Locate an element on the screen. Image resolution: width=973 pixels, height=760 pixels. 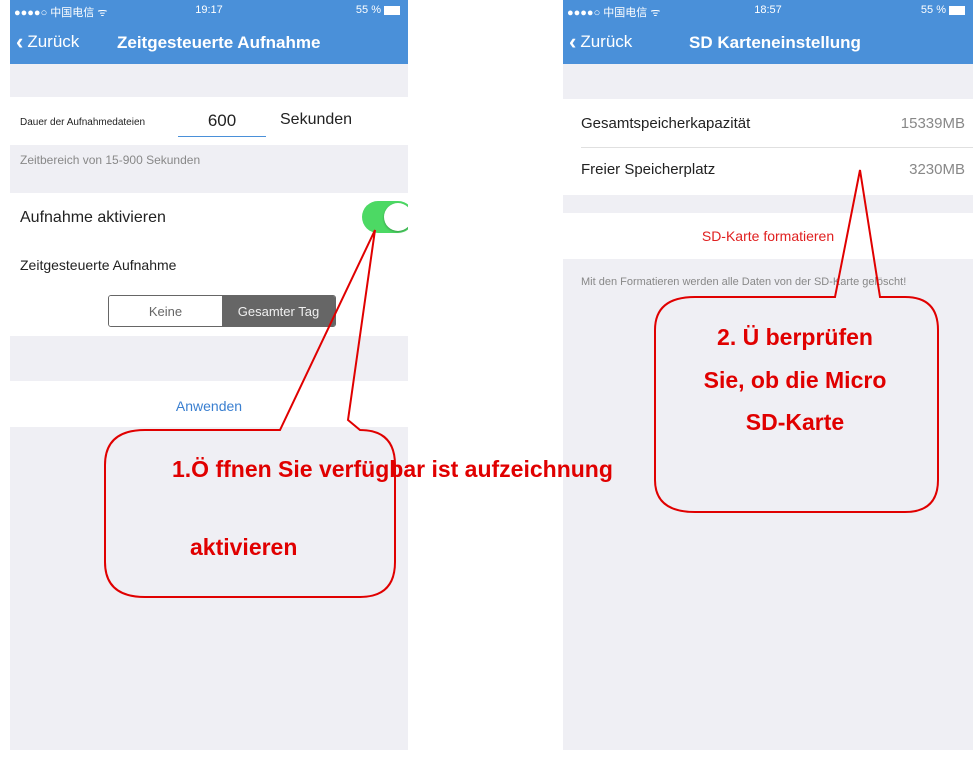
annotation-step2-line2: Sie, ob die Micro is located at coordinates (795, 380).